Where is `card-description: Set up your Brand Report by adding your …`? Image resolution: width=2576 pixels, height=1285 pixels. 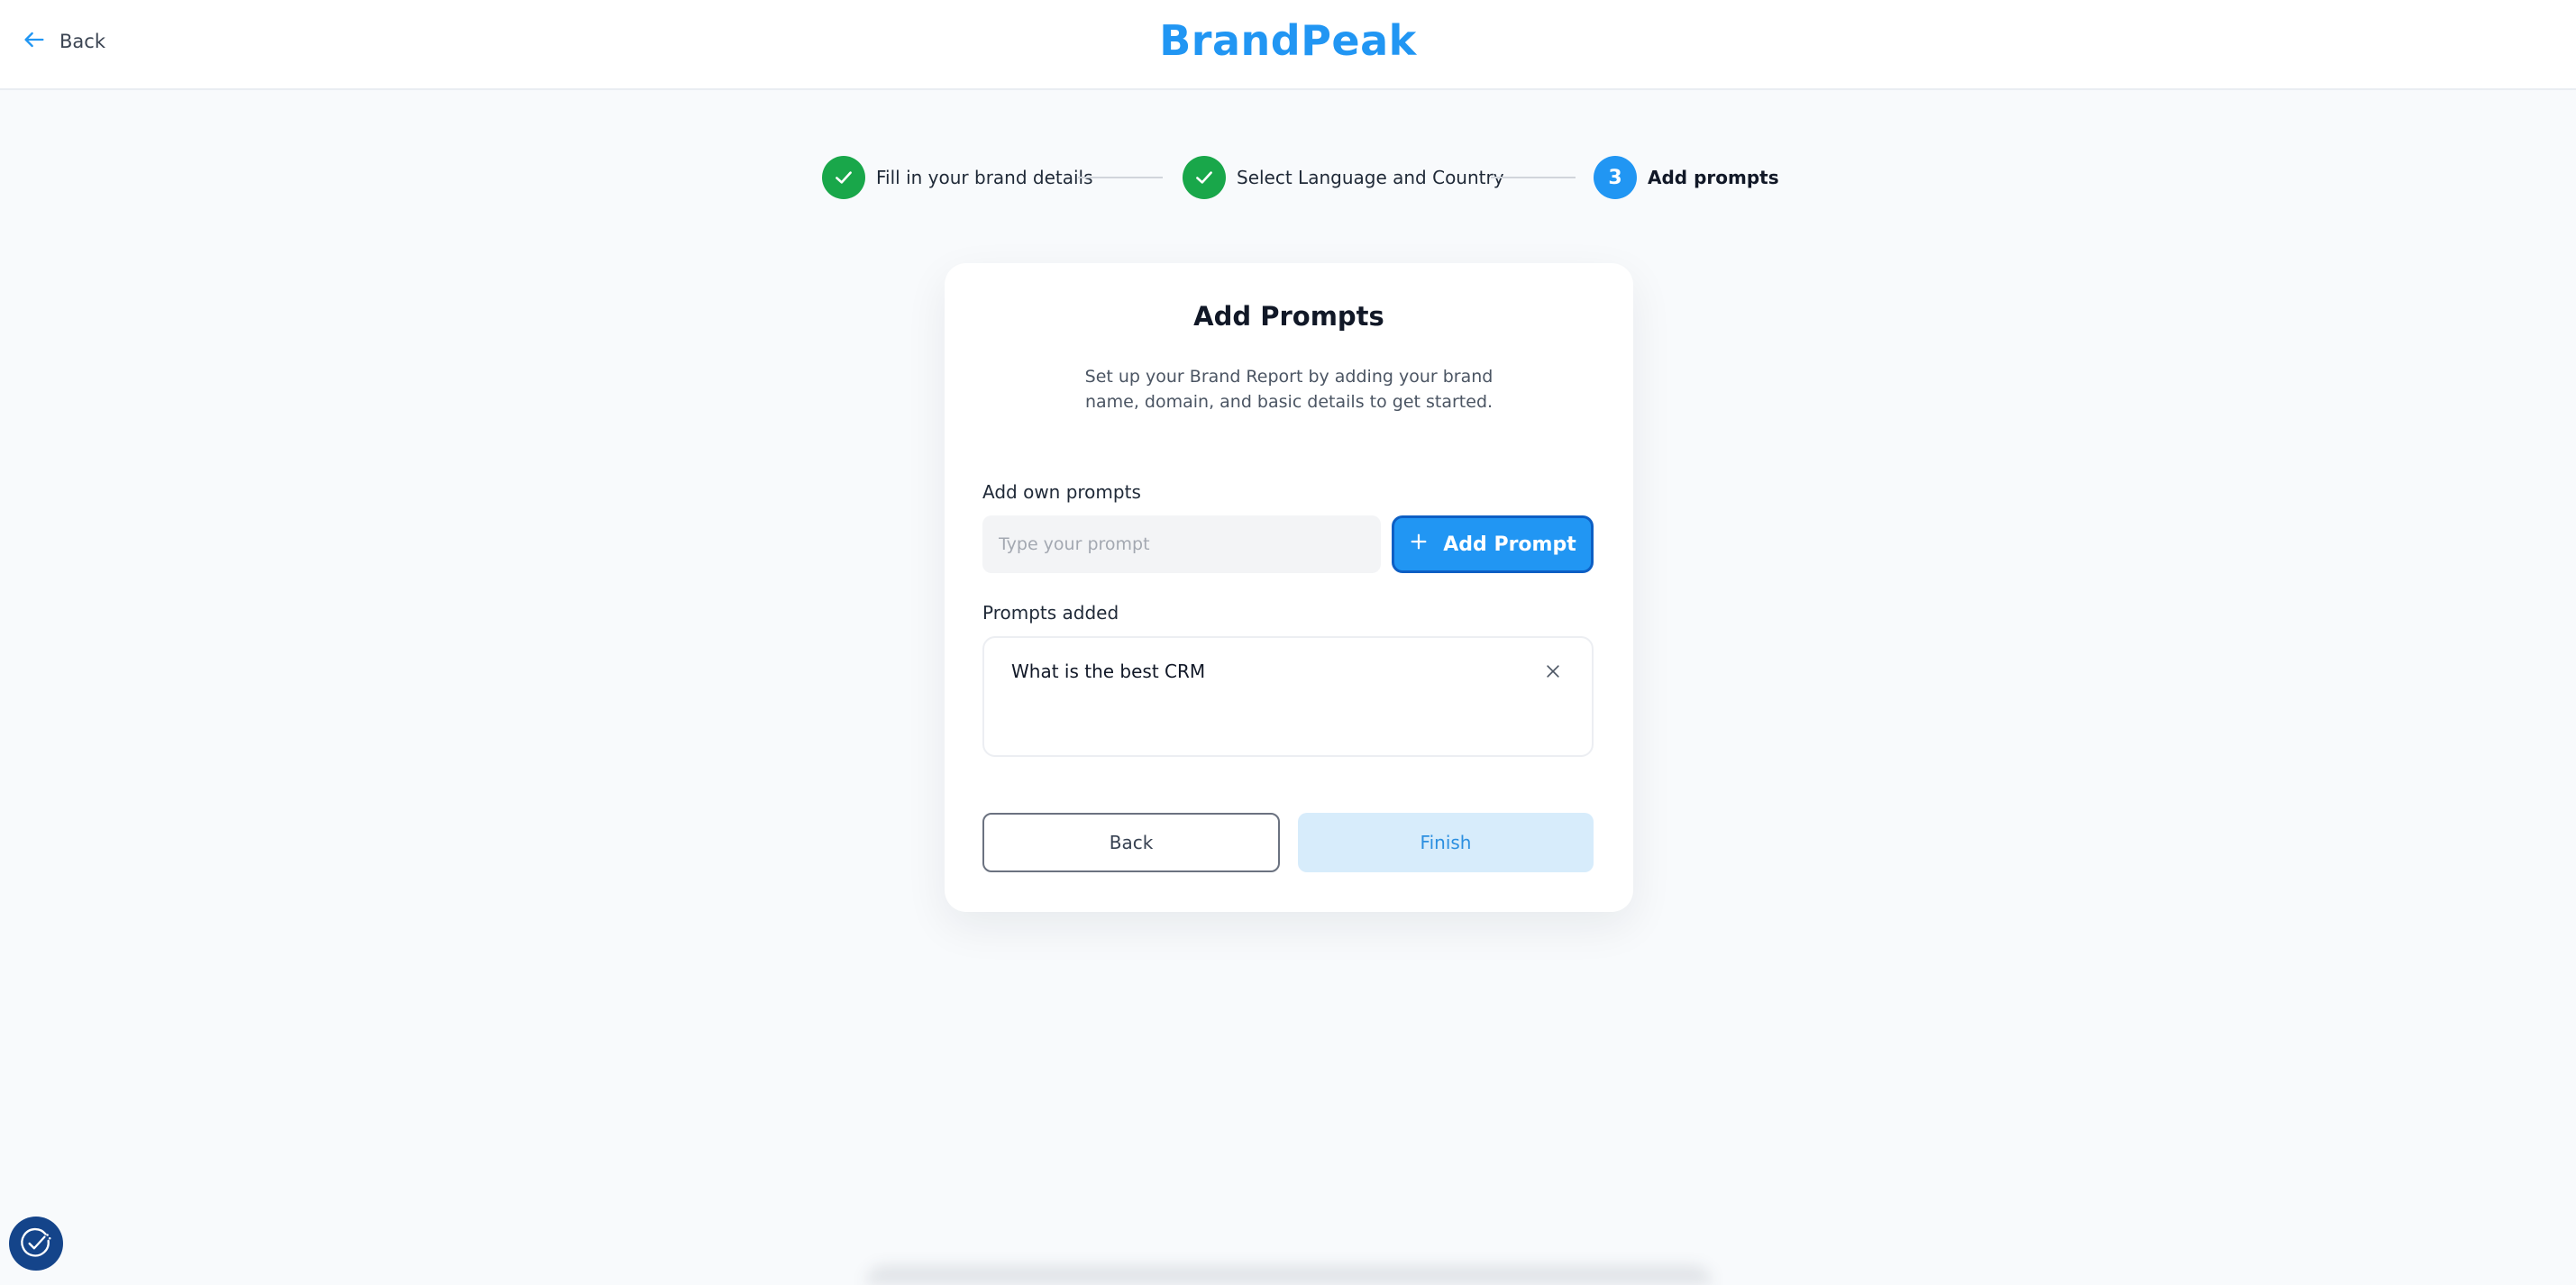
card-description: Set up your Brand Report by adding your … is located at coordinates (1289, 390).